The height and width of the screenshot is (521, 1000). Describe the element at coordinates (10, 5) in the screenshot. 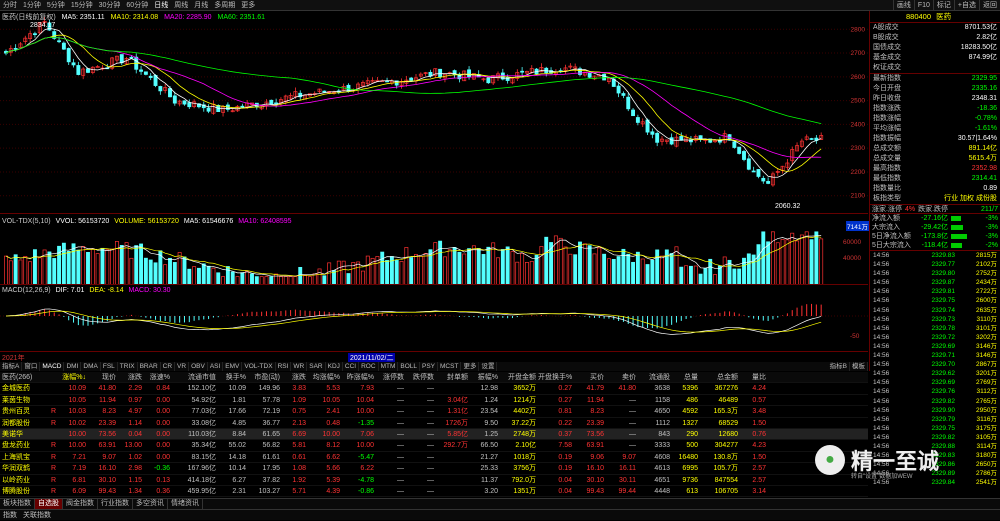

I see `period-tab: 分时` at that location.